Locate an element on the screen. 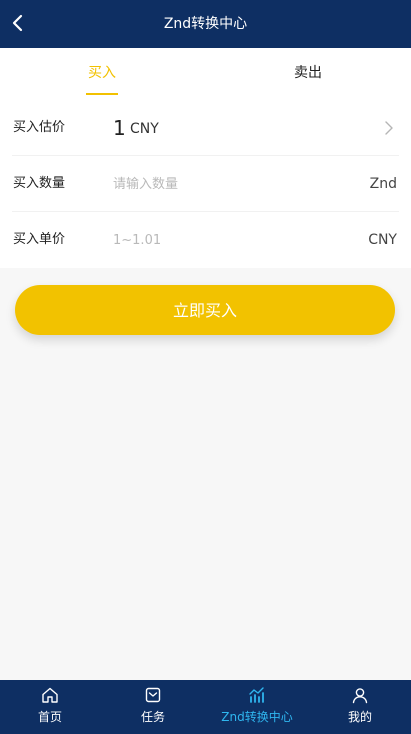 The height and width of the screenshot is (734, 411). home-icon is located at coordinates (50, 695).